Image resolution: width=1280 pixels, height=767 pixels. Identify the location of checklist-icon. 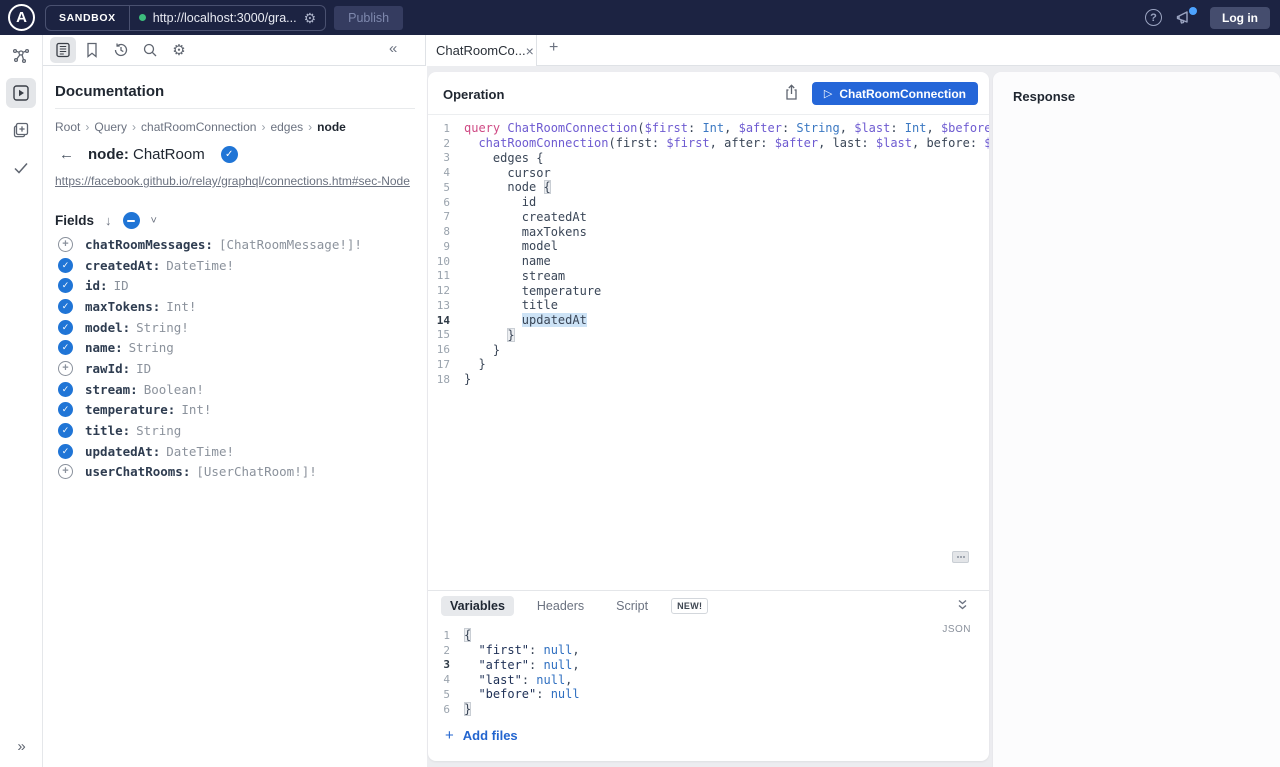
(21, 168).